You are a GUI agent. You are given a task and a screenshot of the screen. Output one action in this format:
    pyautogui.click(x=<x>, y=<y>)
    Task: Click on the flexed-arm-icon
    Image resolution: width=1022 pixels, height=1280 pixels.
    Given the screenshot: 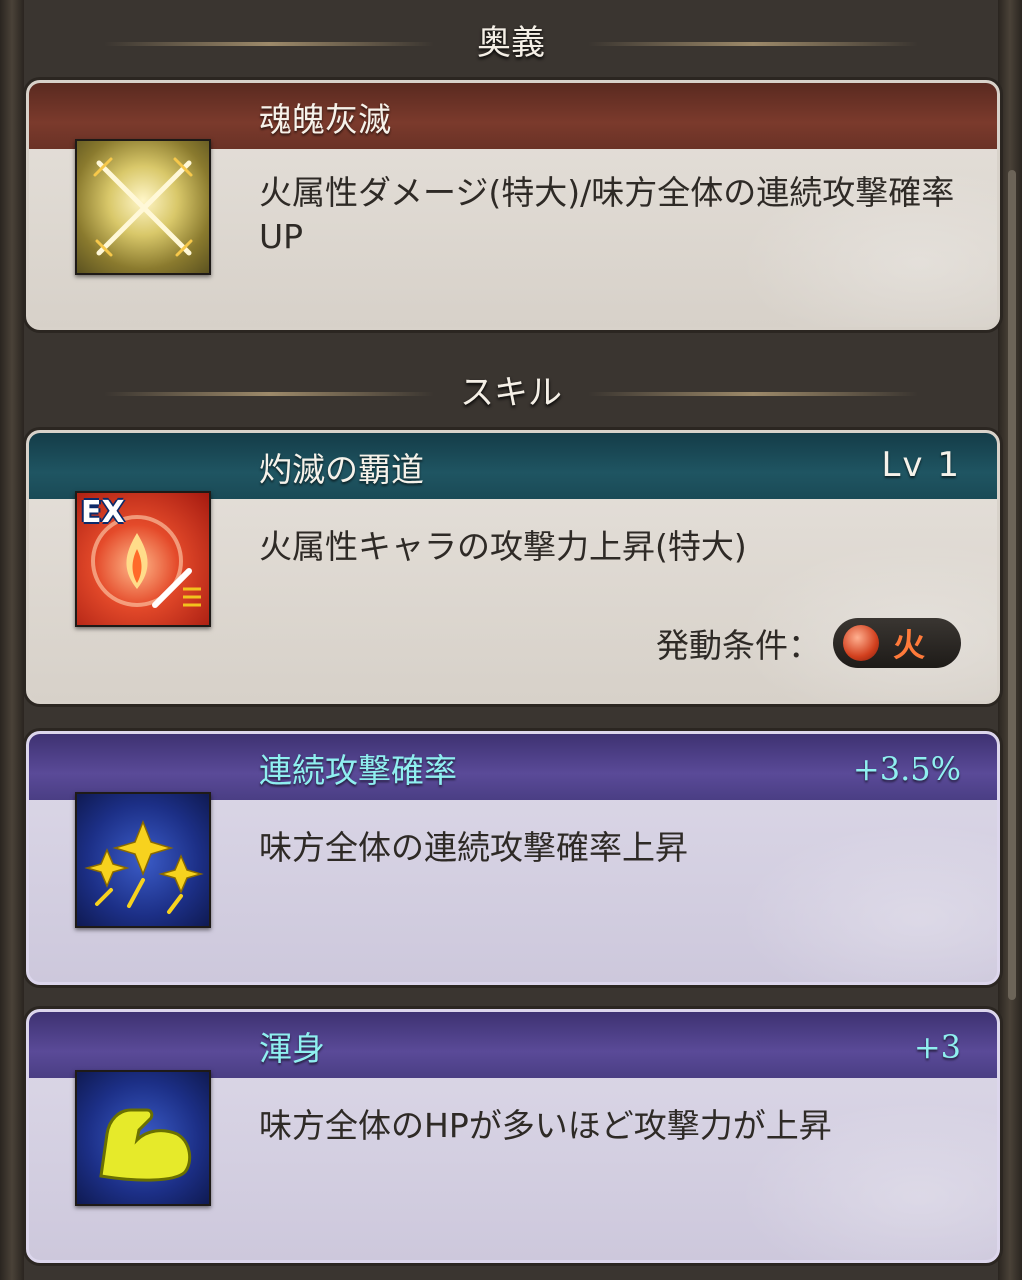 What is the action you would take?
    pyautogui.click(x=143, y=1138)
    